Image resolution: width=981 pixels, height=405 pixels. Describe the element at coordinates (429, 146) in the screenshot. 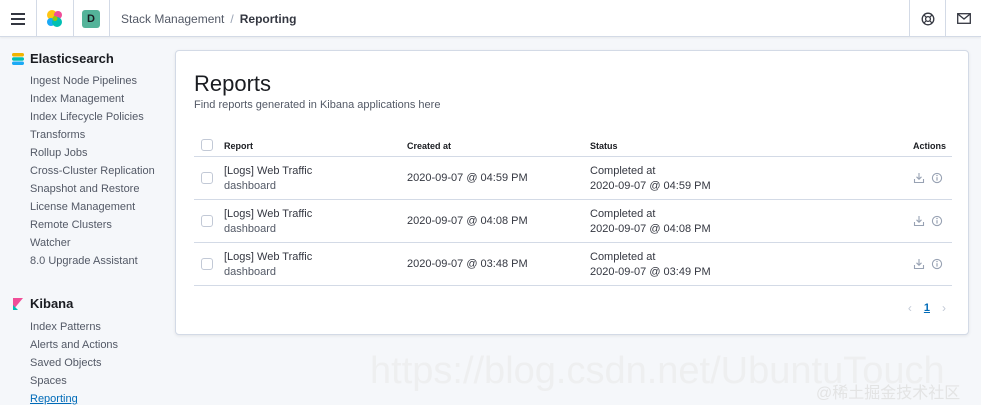

I see `column-header-created-at: Created at` at that location.